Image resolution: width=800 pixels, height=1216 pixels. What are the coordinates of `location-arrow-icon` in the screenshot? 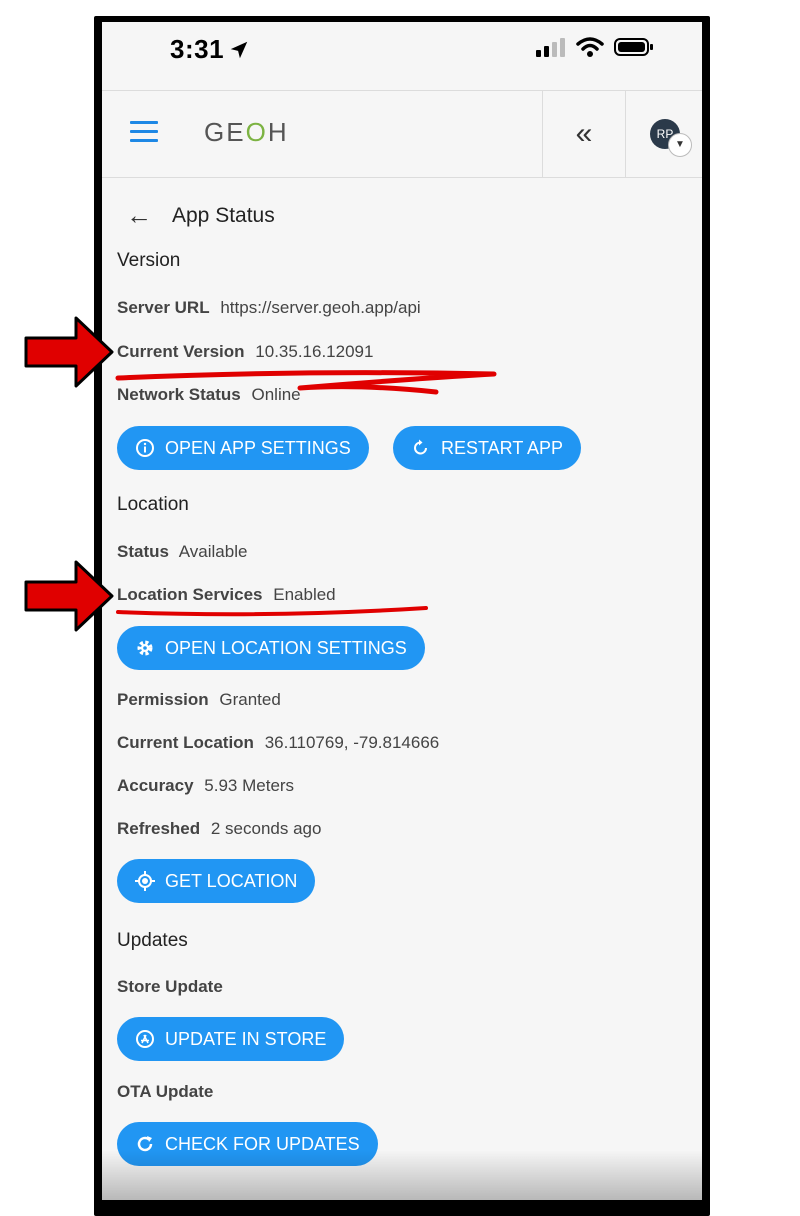 It's located at (239, 49).